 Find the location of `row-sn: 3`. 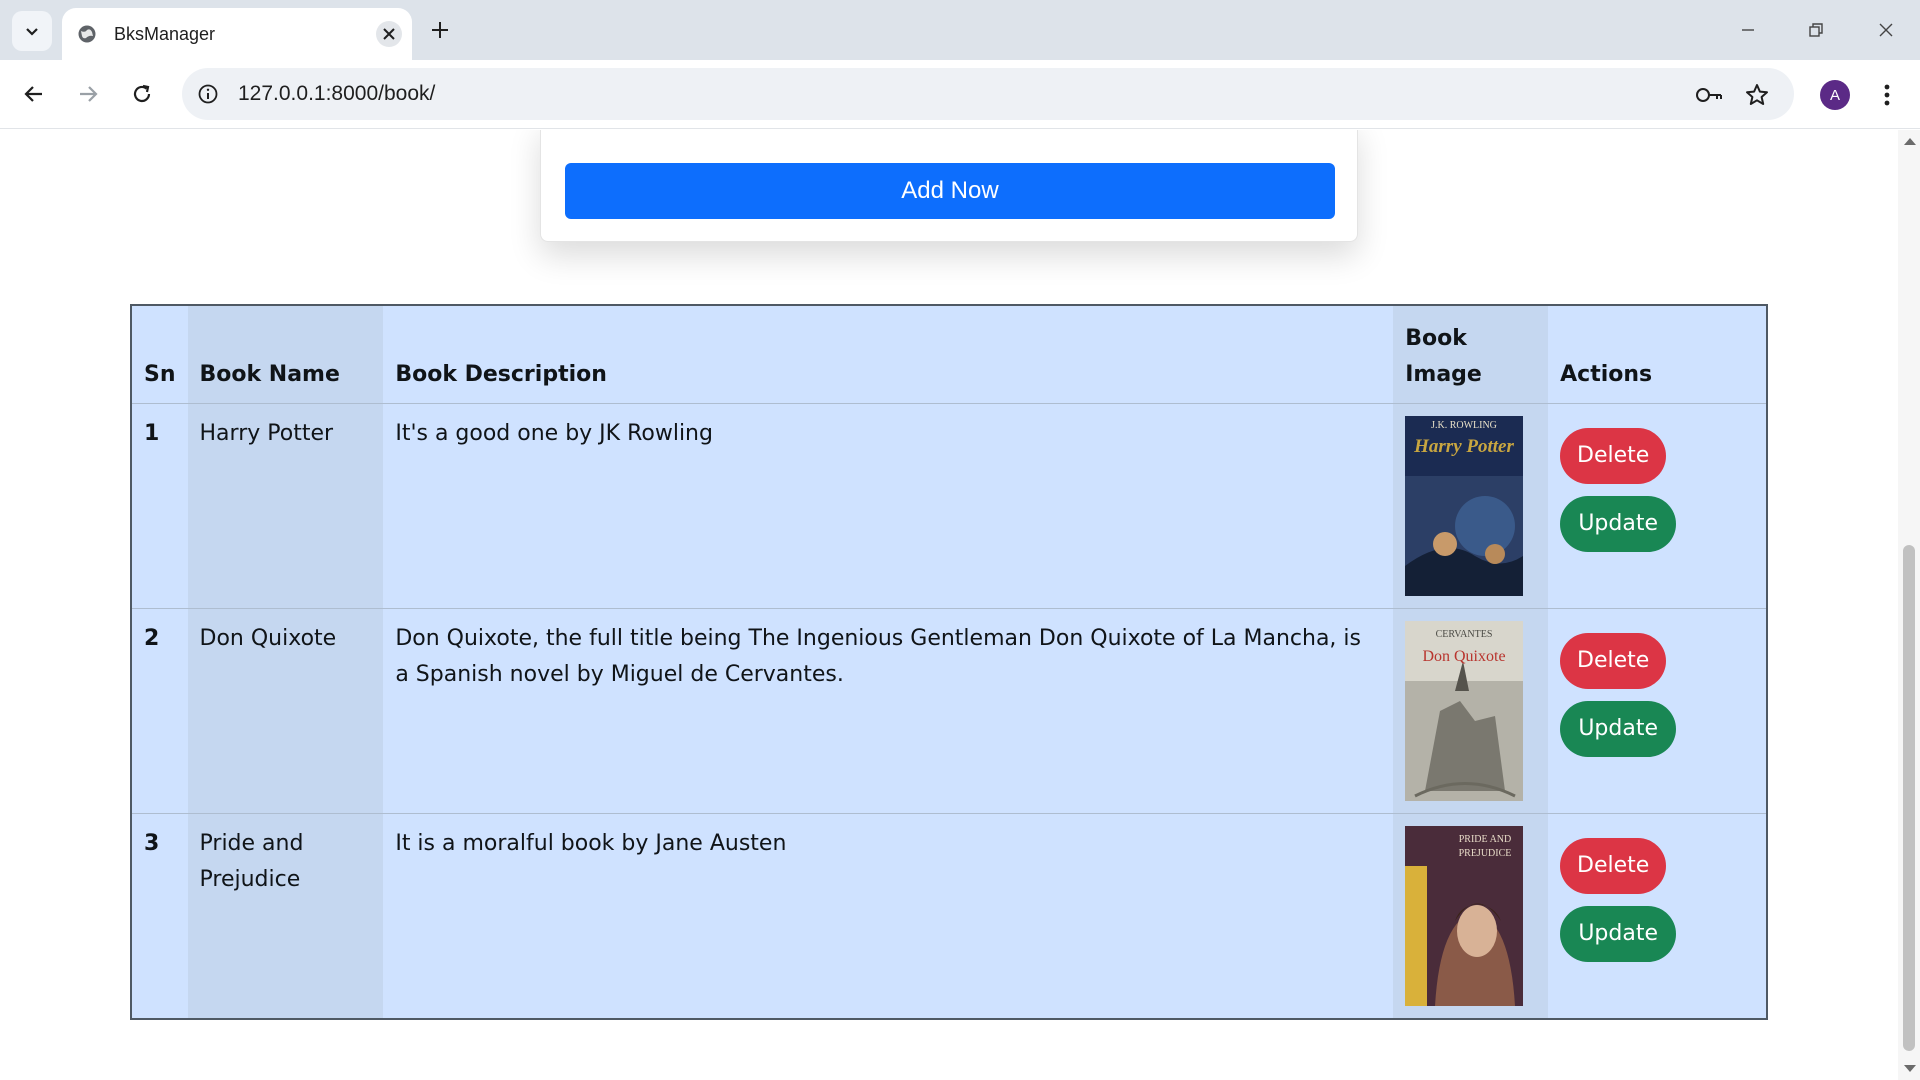

row-sn: 3 is located at coordinates (152, 843).